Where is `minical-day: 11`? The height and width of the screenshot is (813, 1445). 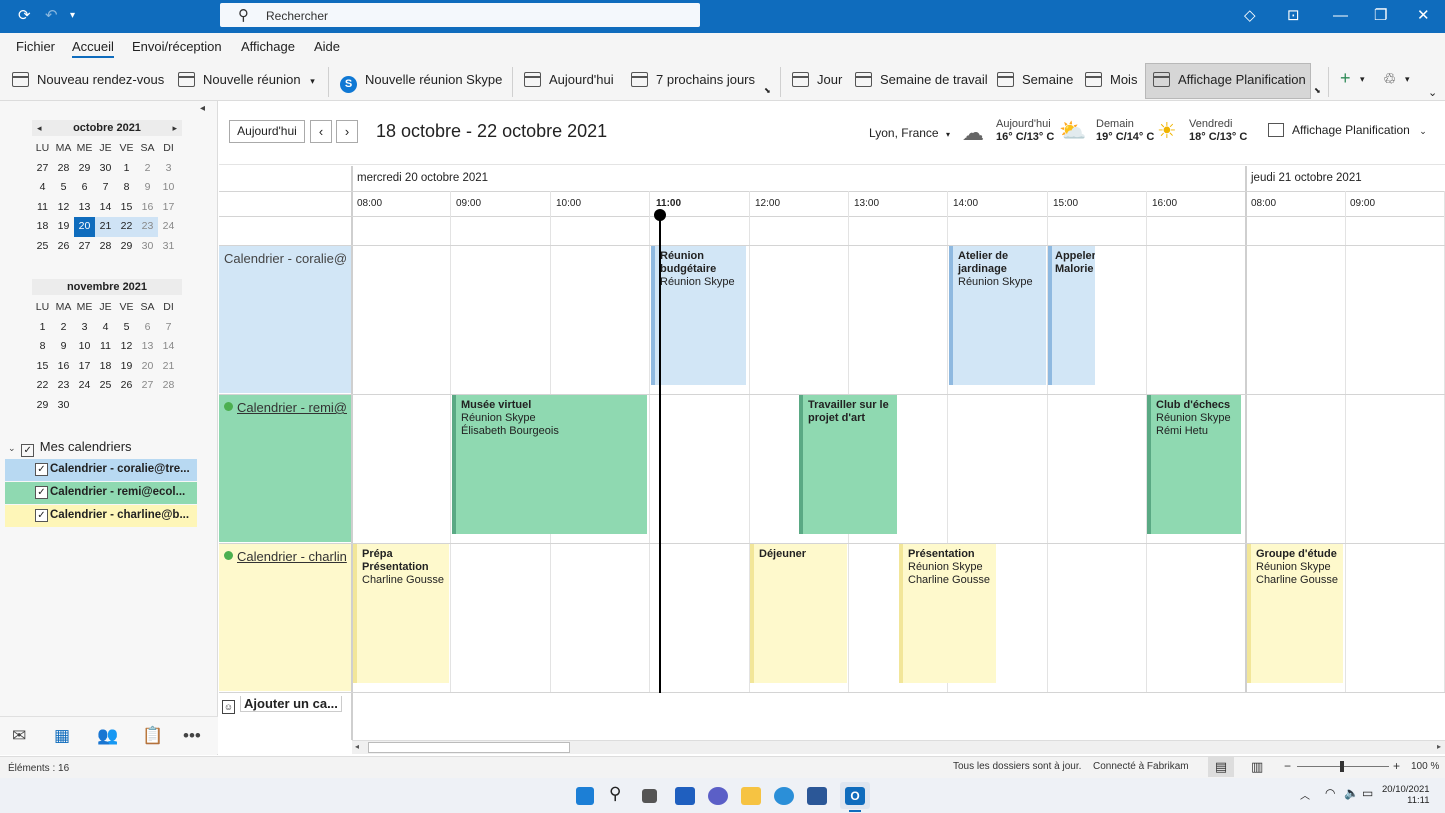
minical-day: 11 is located at coordinates (105, 347).